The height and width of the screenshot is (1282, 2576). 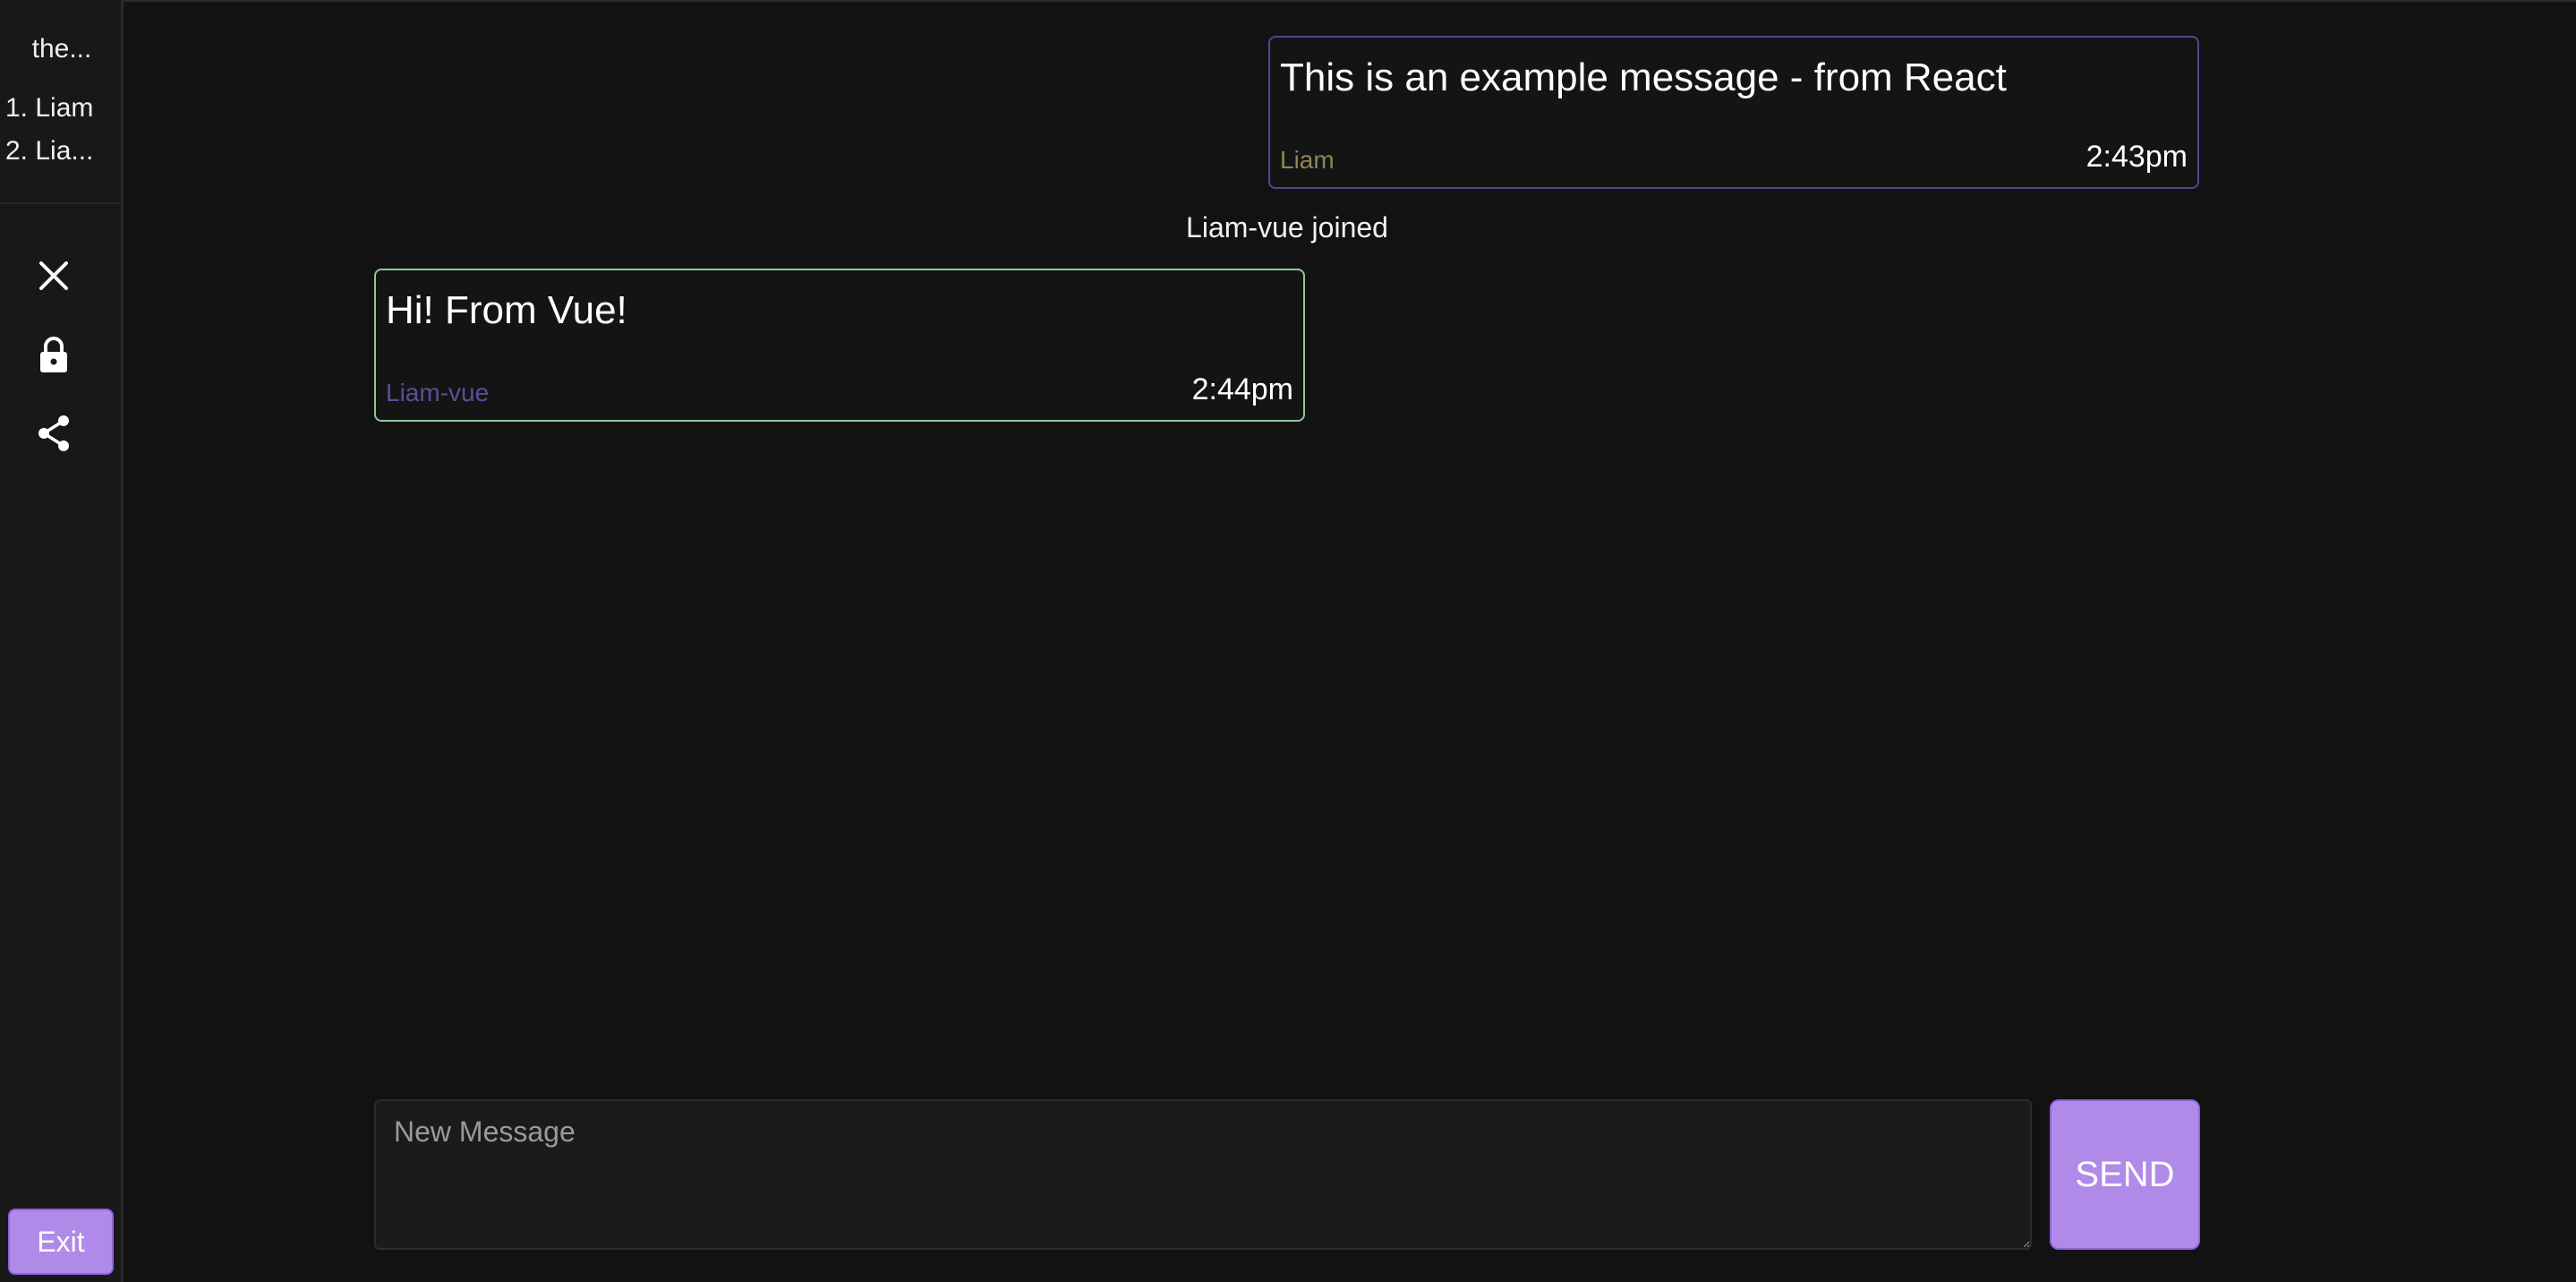 I want to click on exit-button: Exit, so click(x=61, y=1242).